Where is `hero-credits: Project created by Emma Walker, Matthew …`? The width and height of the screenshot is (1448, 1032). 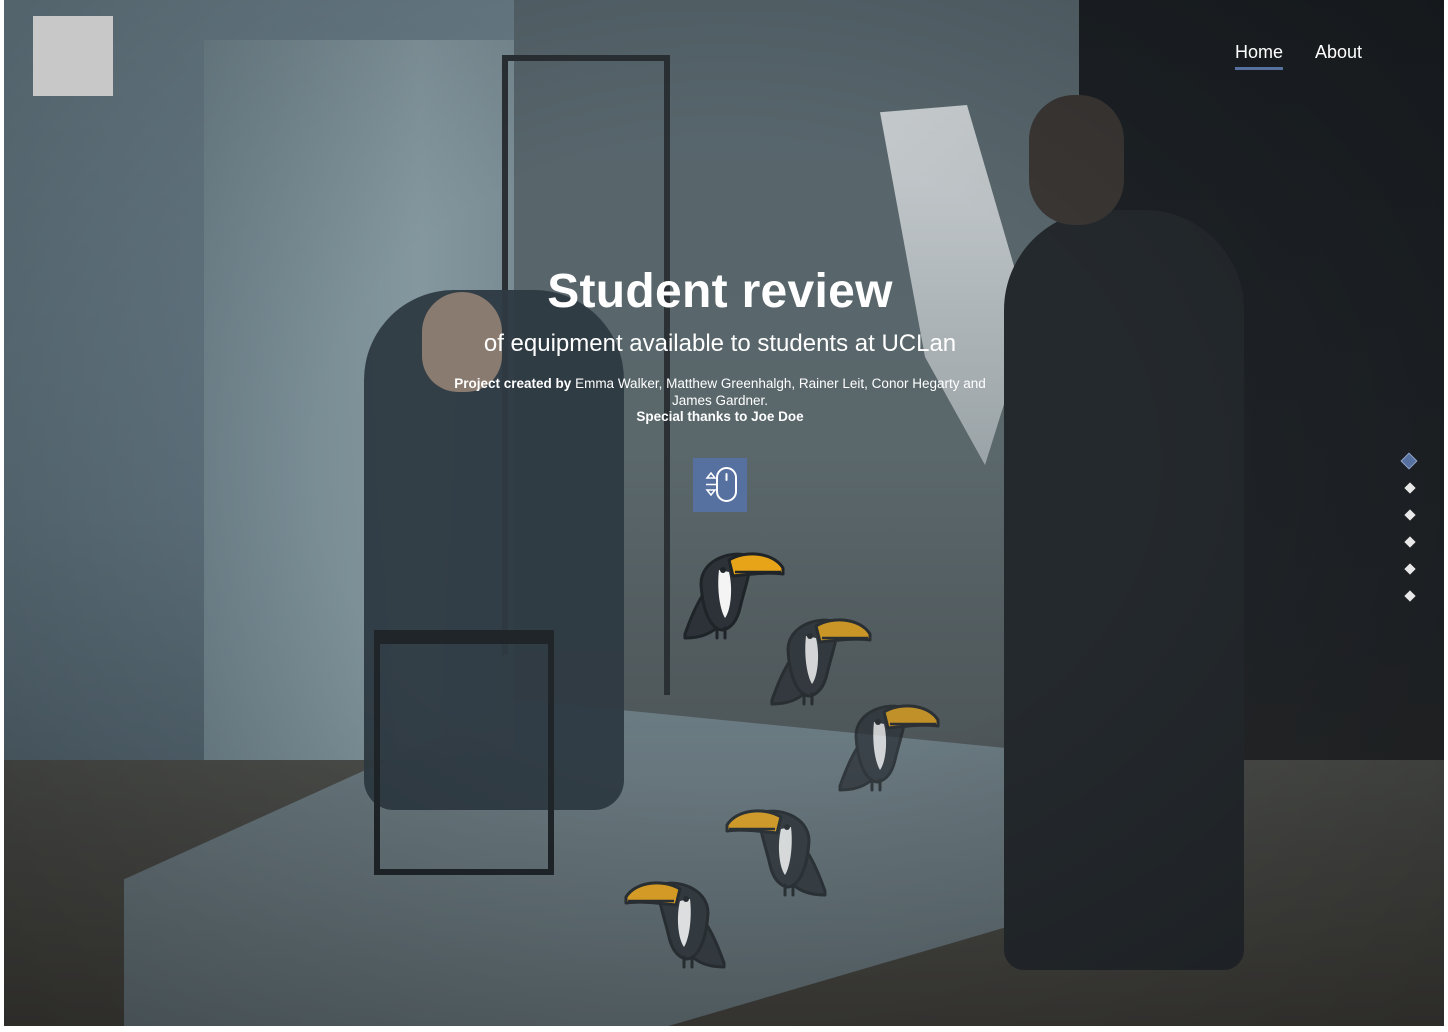
hero-credits: Project created by Emma Walker, Matthew … is located at coordinates (720, 401).